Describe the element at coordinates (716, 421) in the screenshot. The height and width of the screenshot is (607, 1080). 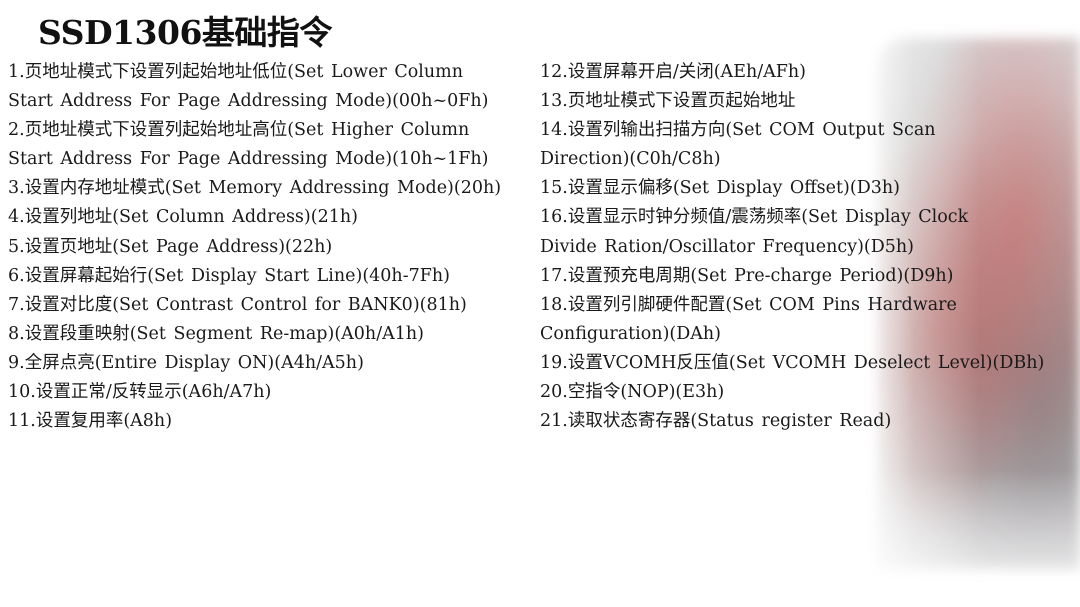
I see `list-item: 21.读取状态寄存器(Status register Read)` at that location.